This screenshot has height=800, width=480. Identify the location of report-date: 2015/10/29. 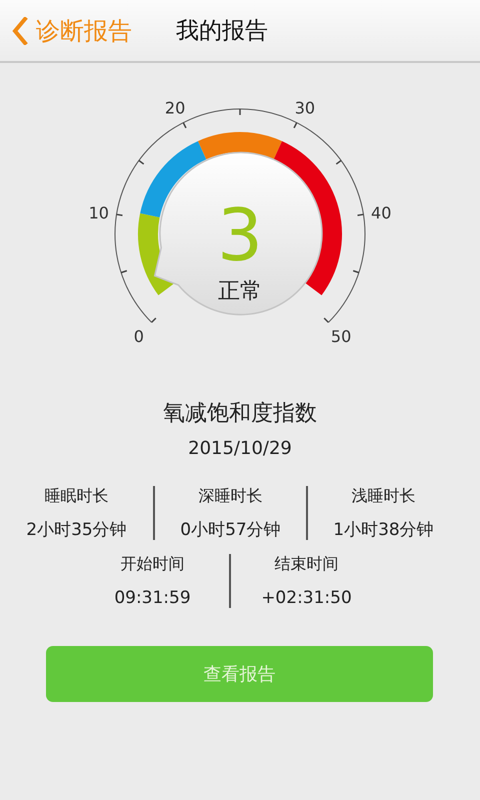
(240, 448).